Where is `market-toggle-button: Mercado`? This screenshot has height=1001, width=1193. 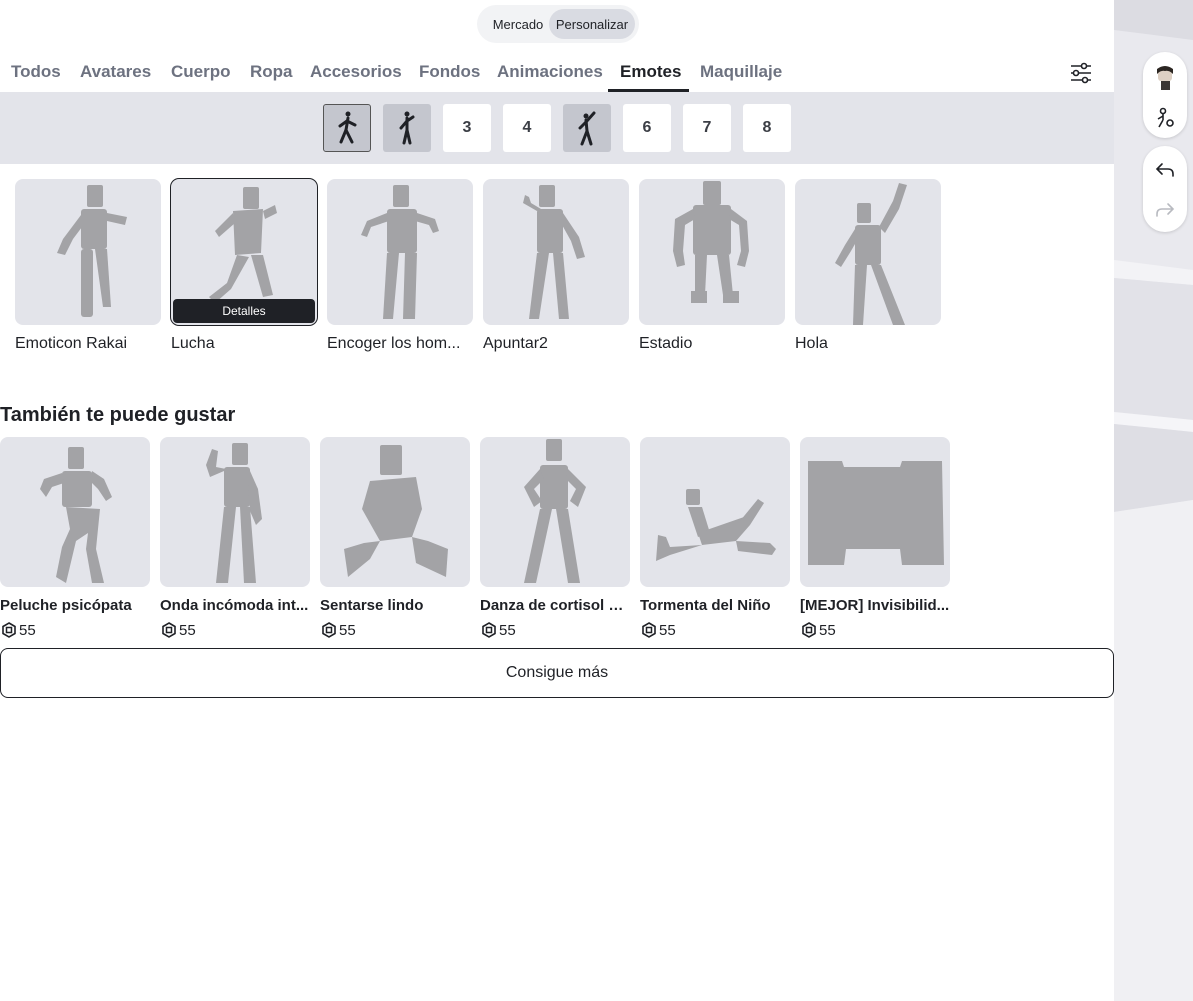
market-toggle-button: Mercado is located at coordinates (518, 24).